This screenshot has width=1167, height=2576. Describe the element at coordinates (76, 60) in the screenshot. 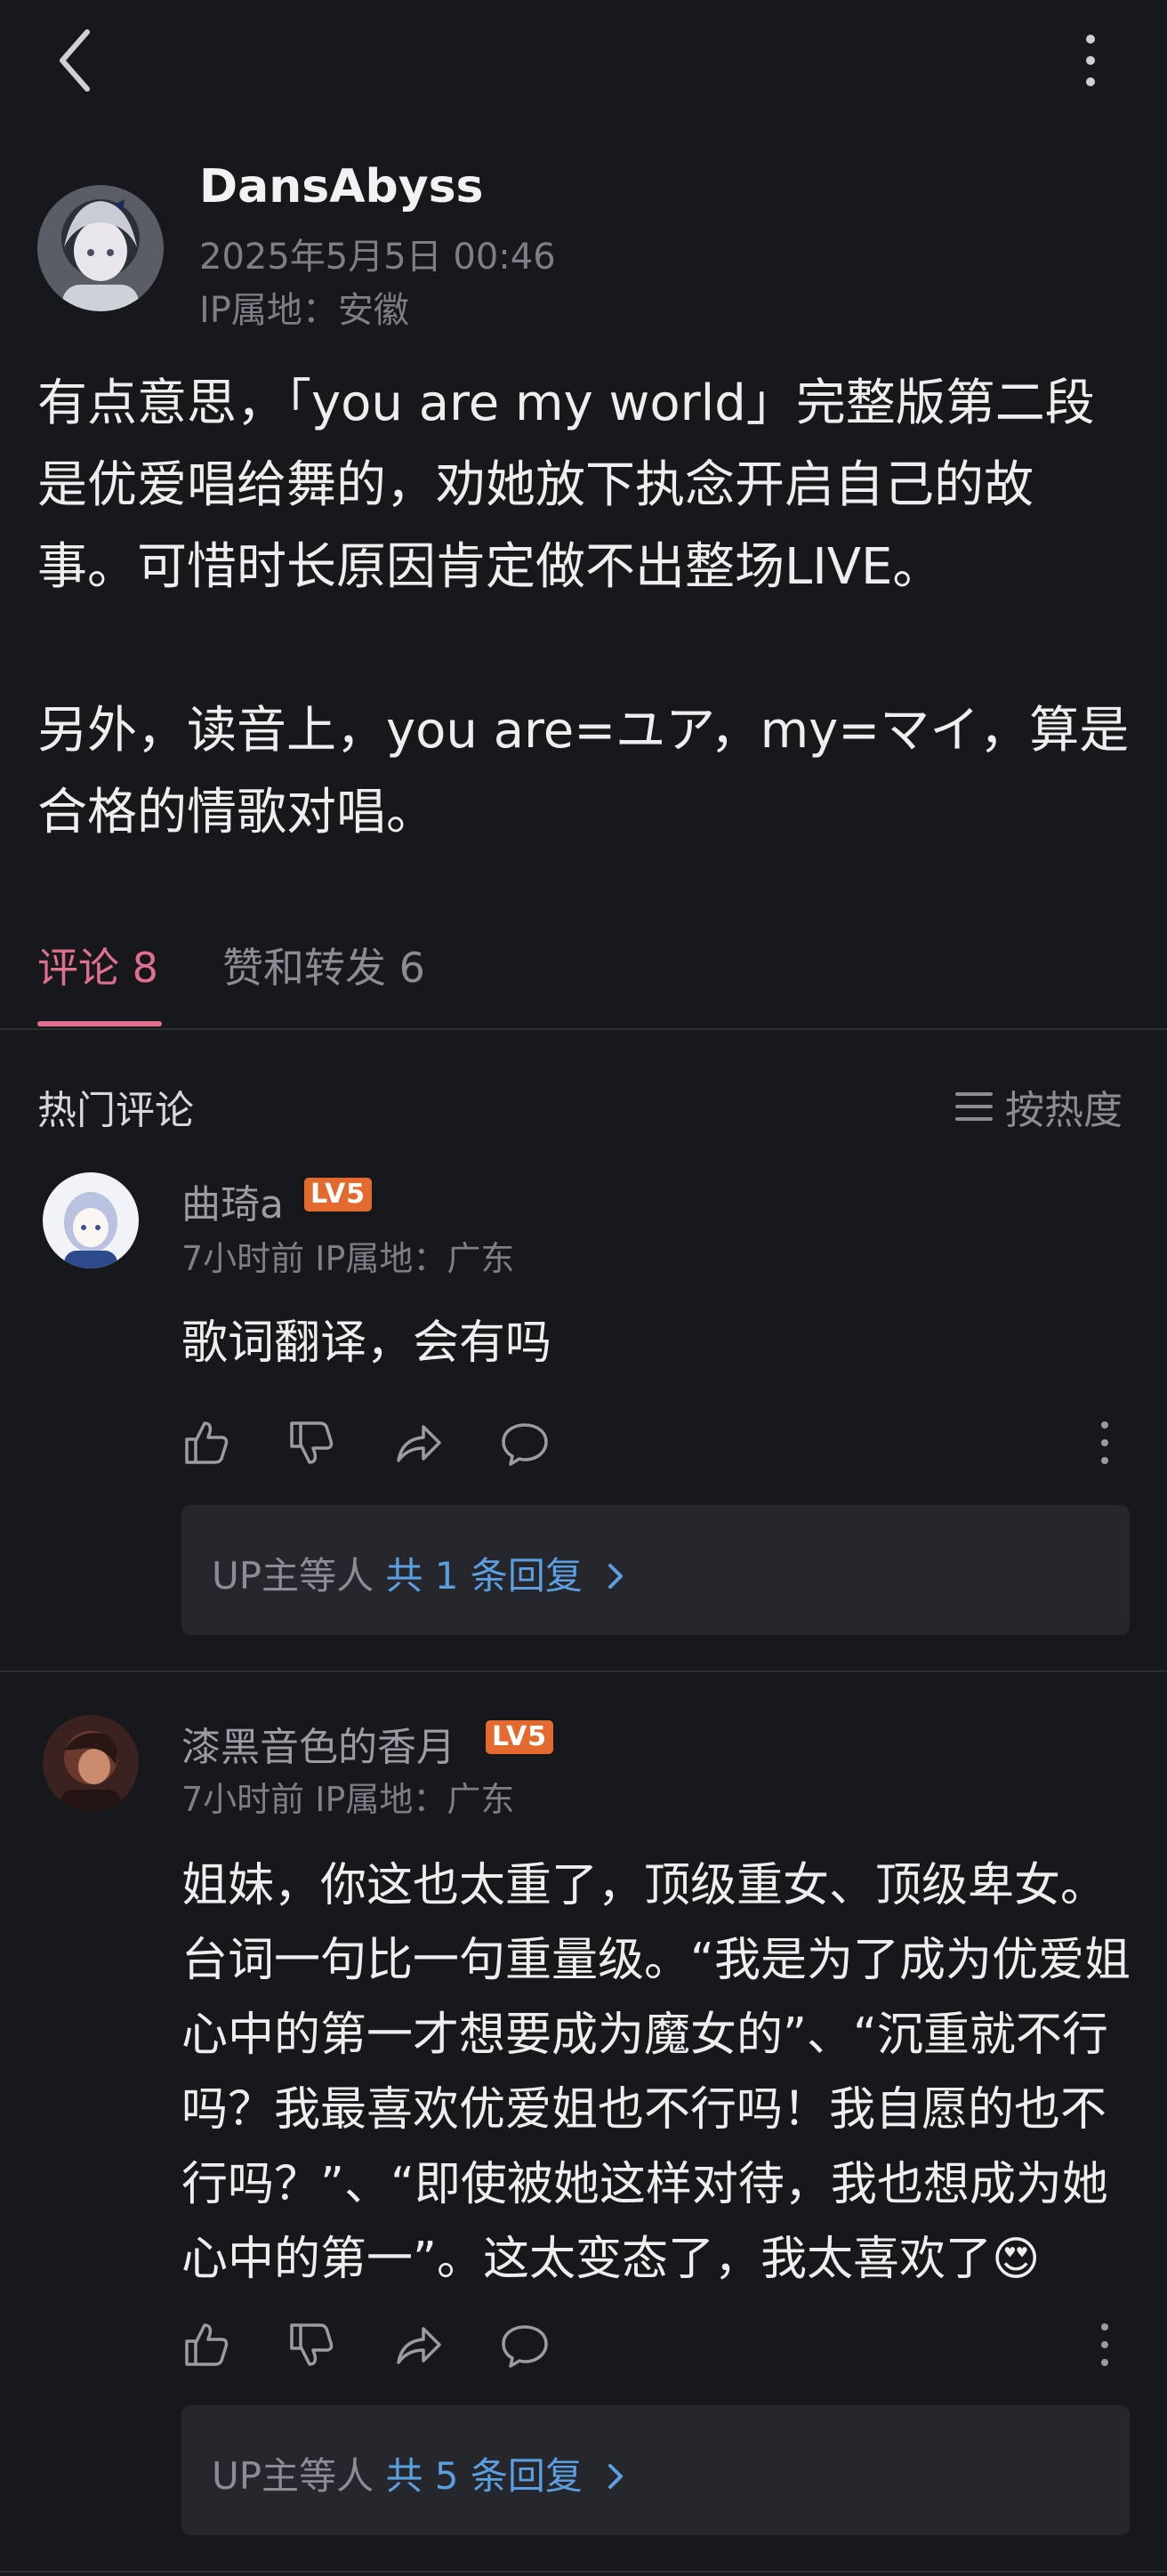

I see `back-arrow-icon` at that location.